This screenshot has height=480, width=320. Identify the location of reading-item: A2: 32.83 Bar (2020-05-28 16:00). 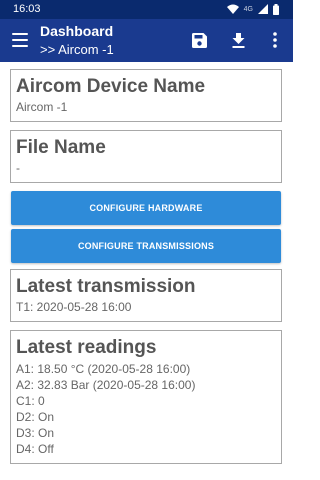
(106, 385).